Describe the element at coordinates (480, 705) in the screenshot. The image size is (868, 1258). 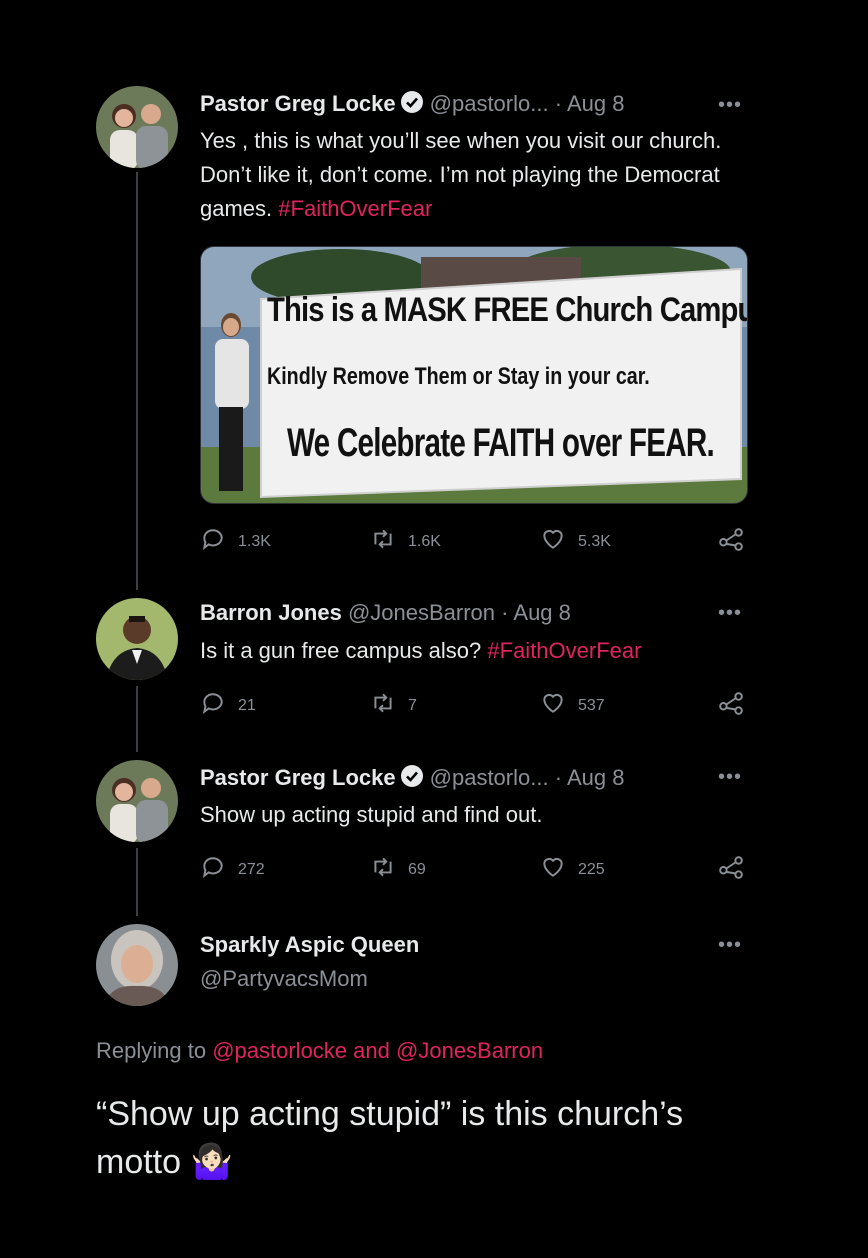
I see `tweet-actions: 21 7 537` at that location.